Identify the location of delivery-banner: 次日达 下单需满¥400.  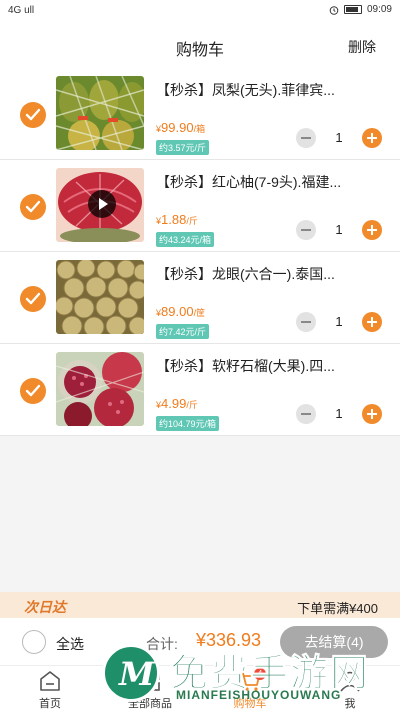
(200, 605).